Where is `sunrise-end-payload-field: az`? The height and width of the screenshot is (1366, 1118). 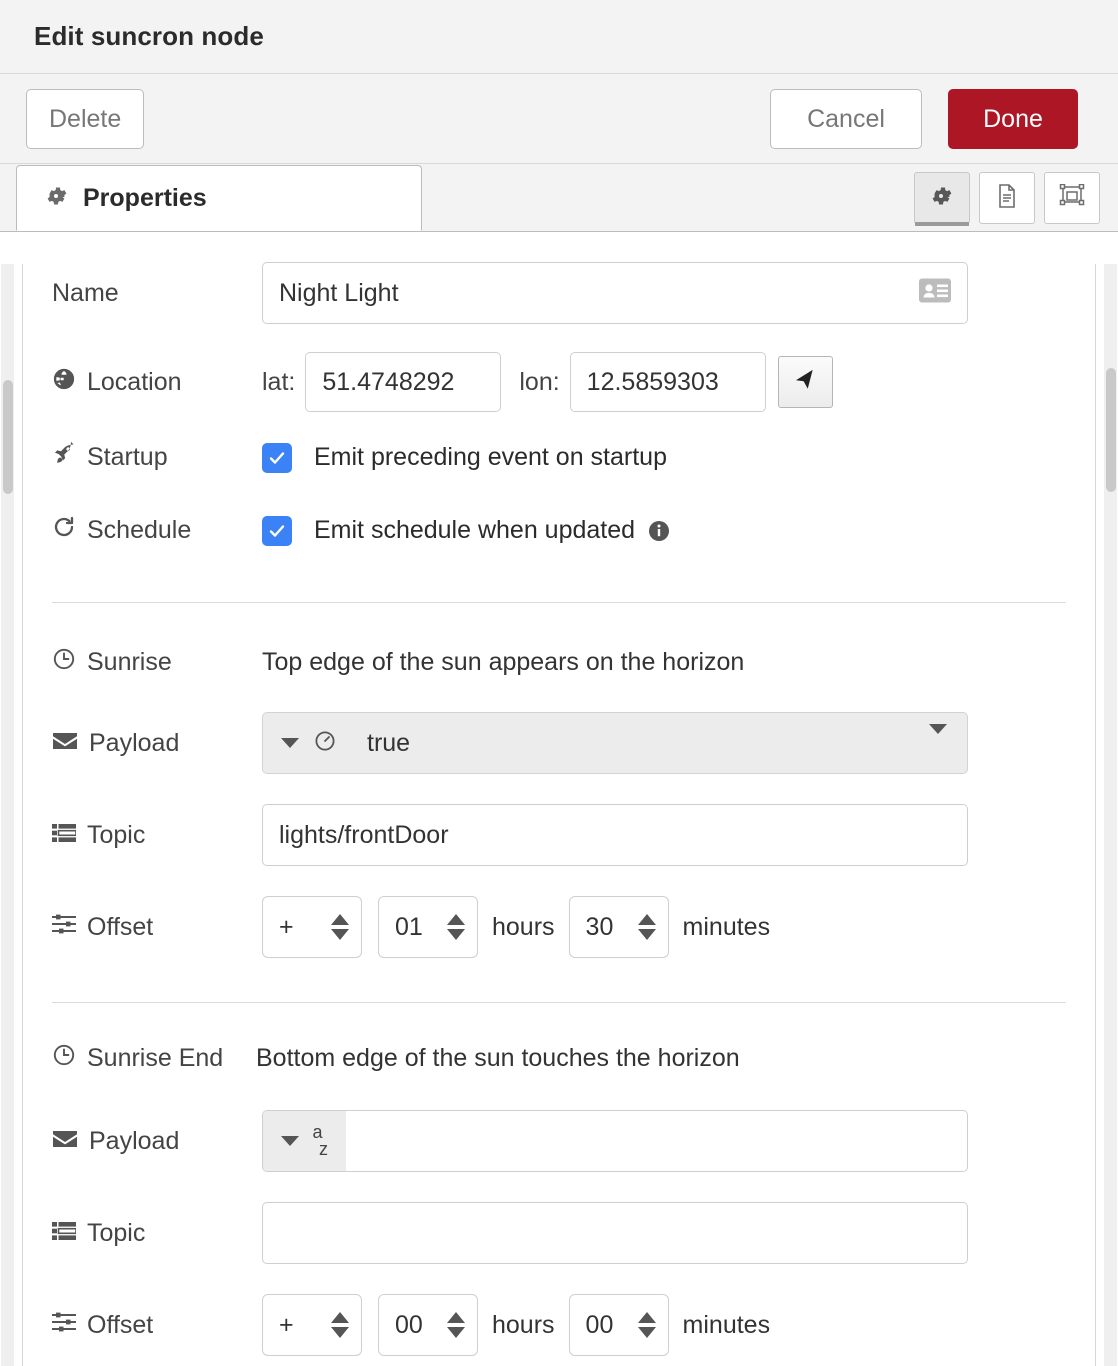
sunrise-end-payload-field: az is located at coordinates (615, 1141).